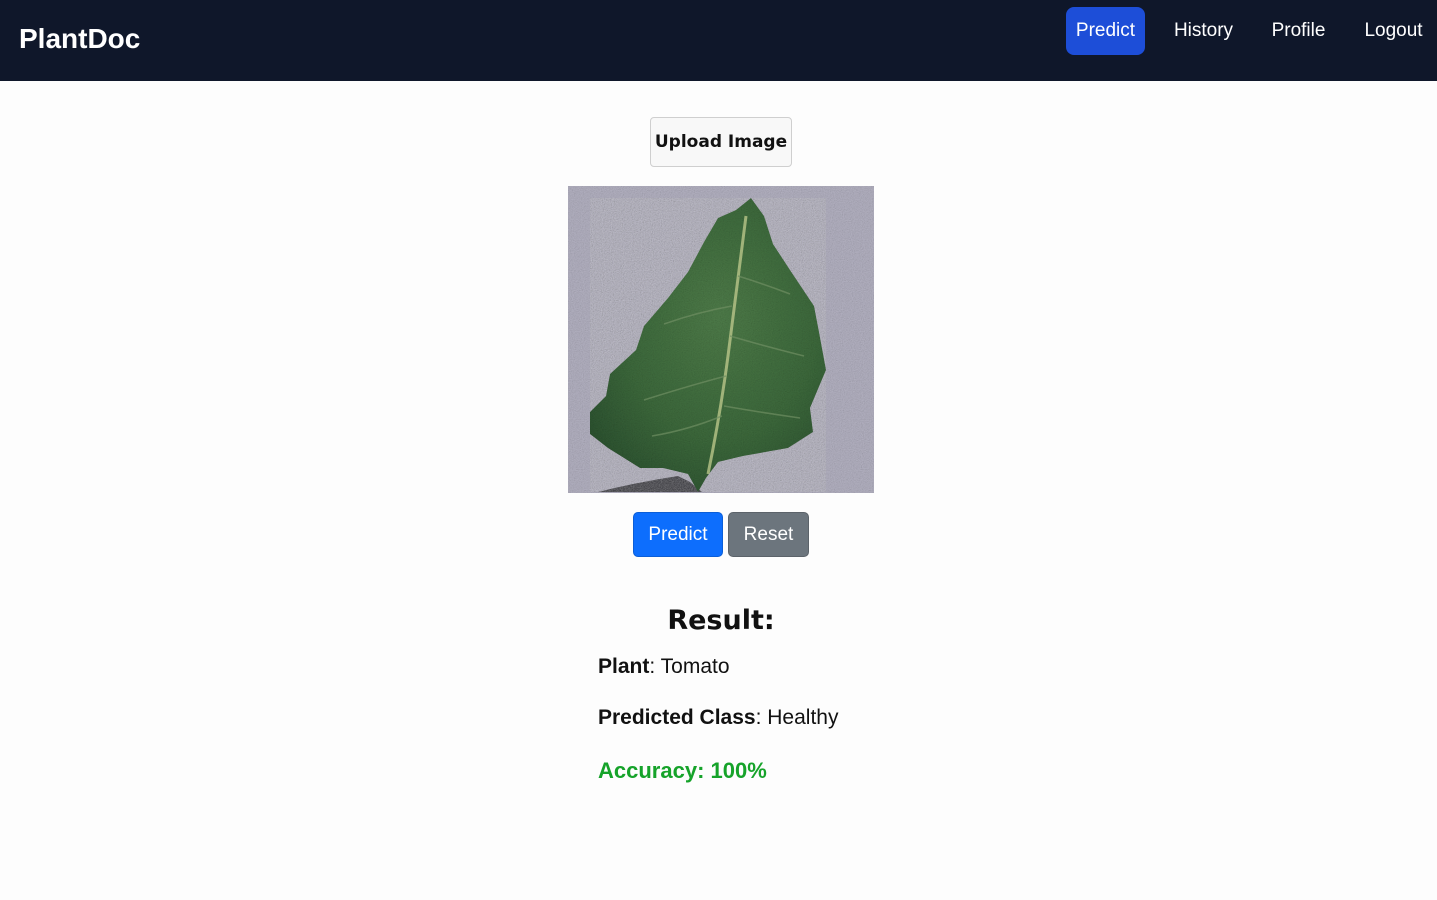  What do you see at coordinates (803, 717) in the screenshot?
I see `class-value: Healthy` at bounding box center [803, 717].